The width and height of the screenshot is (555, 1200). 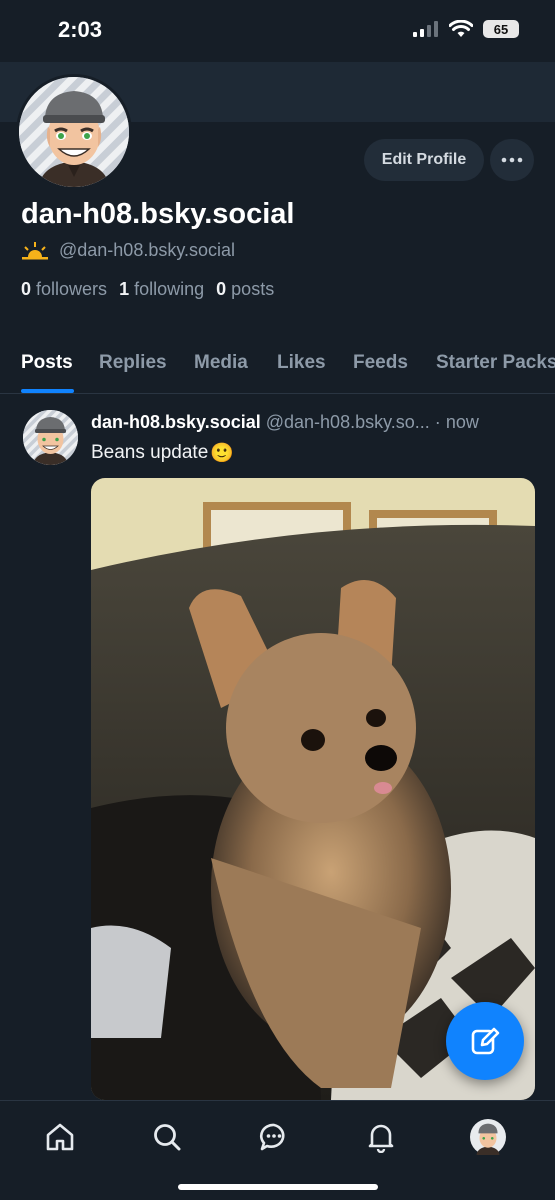 What do you see at coordinates (277, 31) in the screenshot?
I see `status-bar: 2:03 65` at bounding box center [277, 31].